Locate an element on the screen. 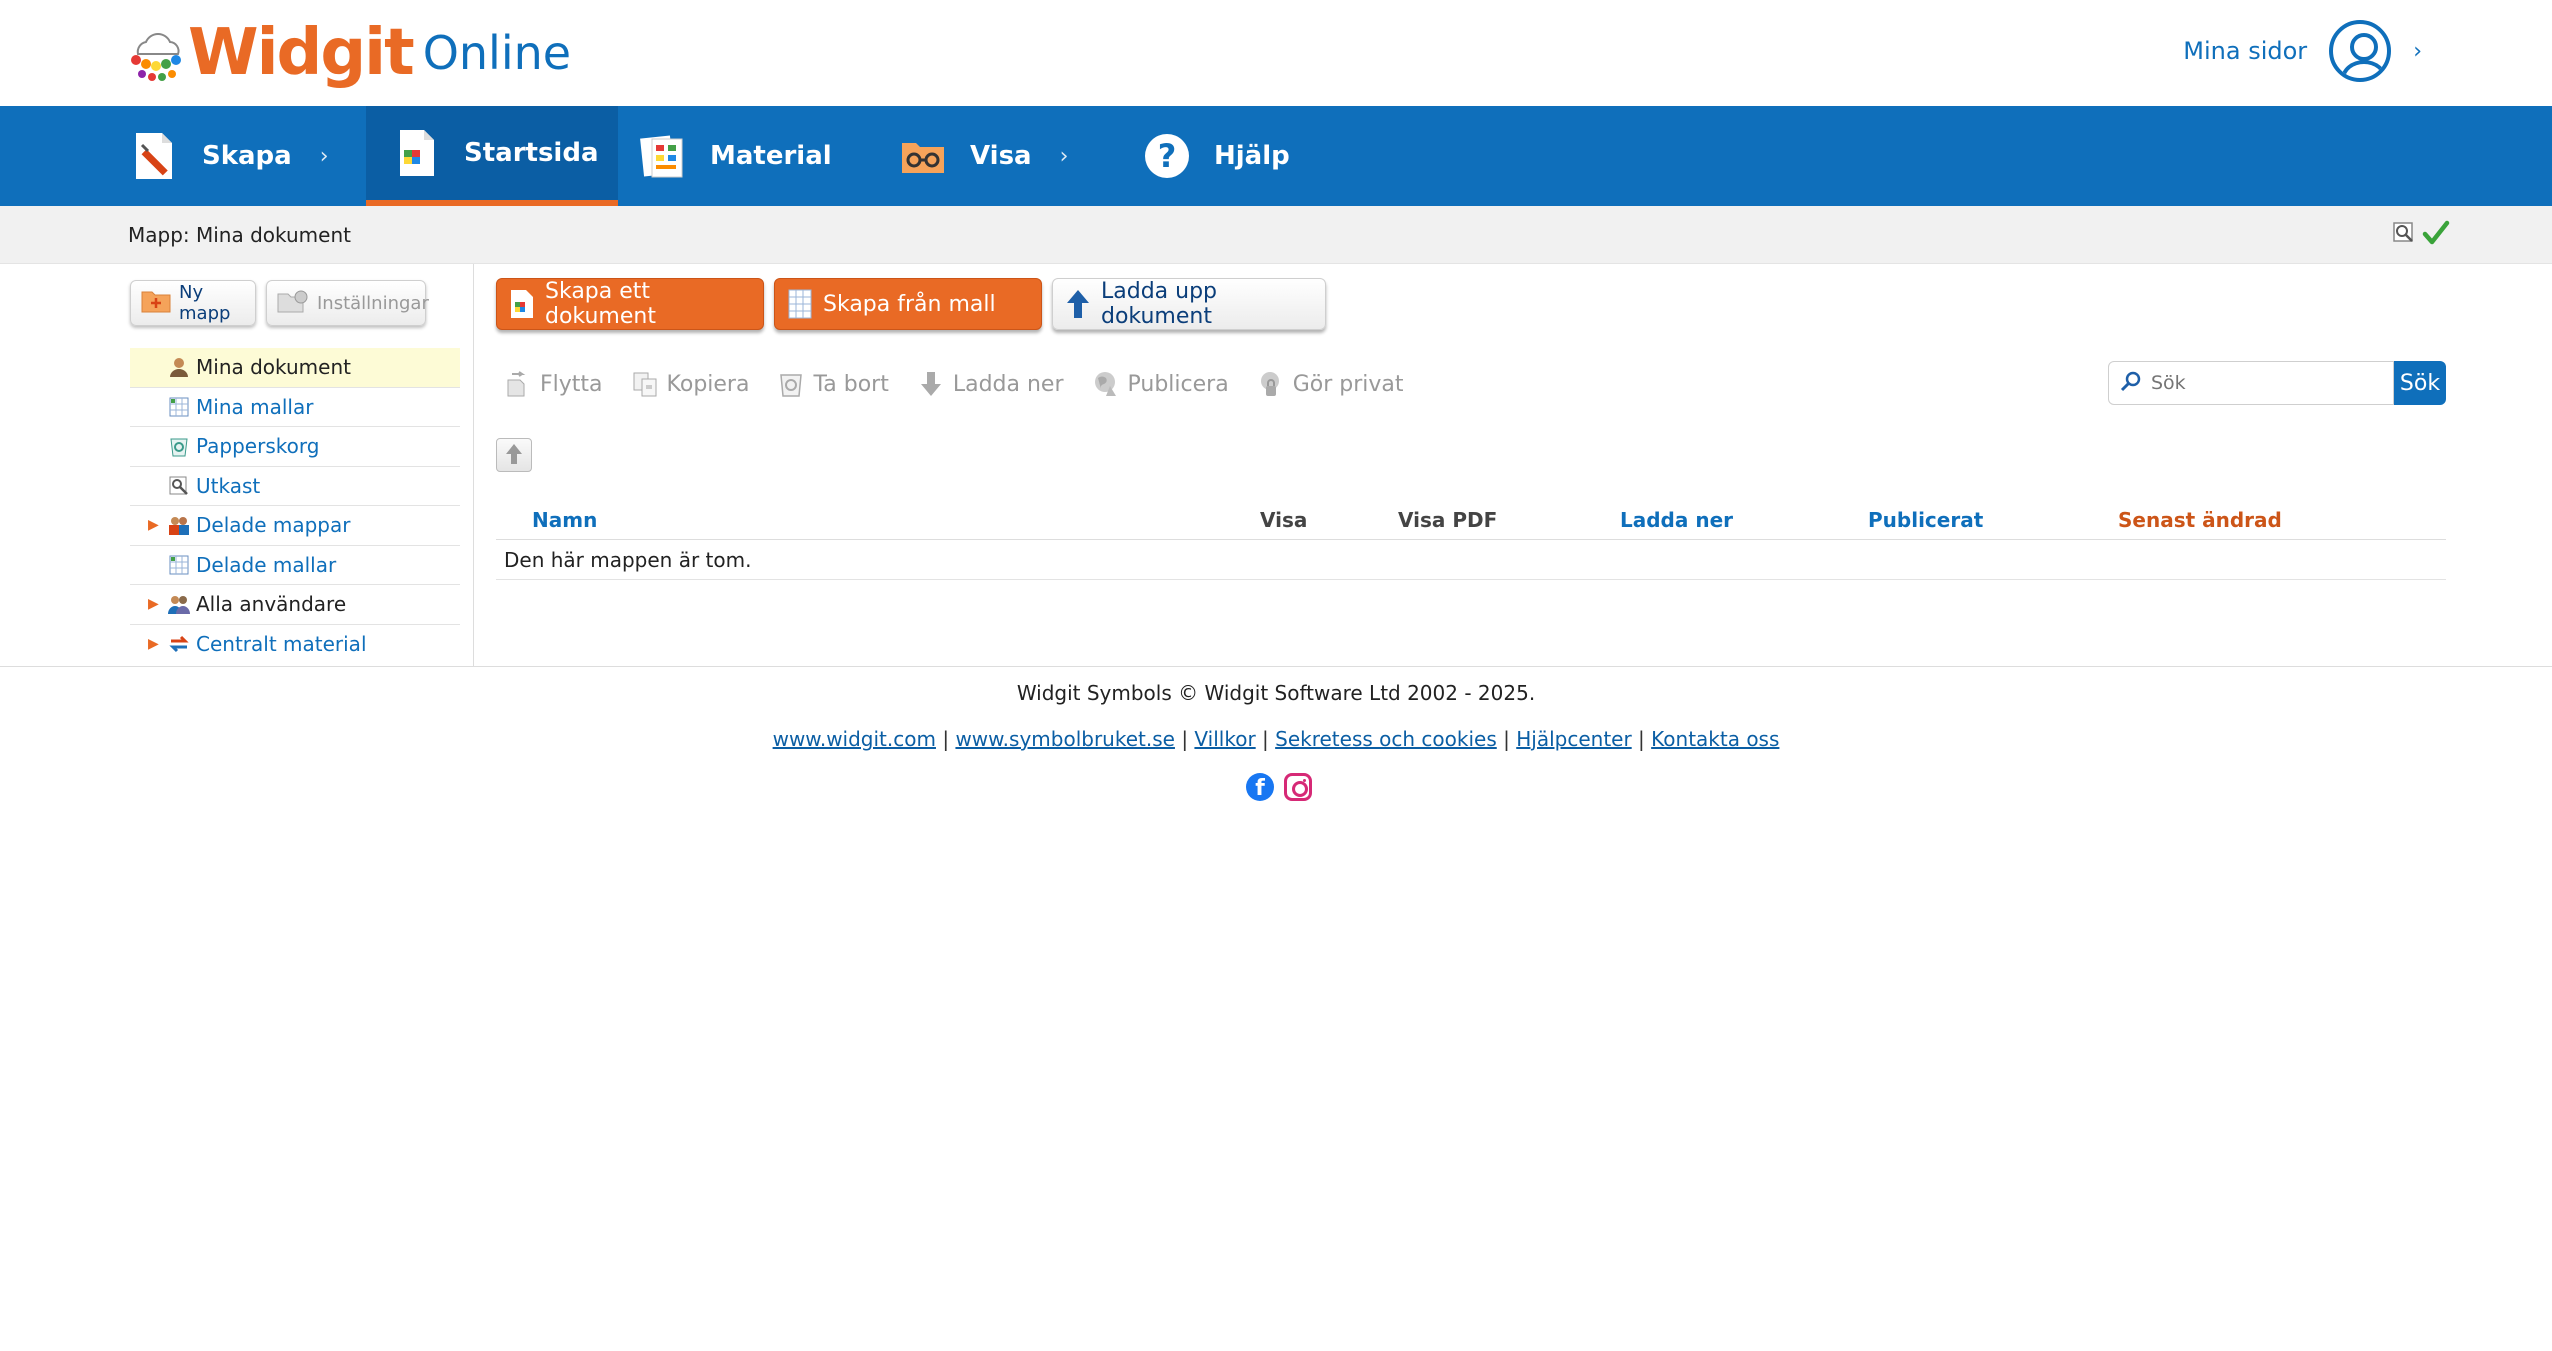  tree-item-label: Mina dokument is located at coordinates (273, 367).